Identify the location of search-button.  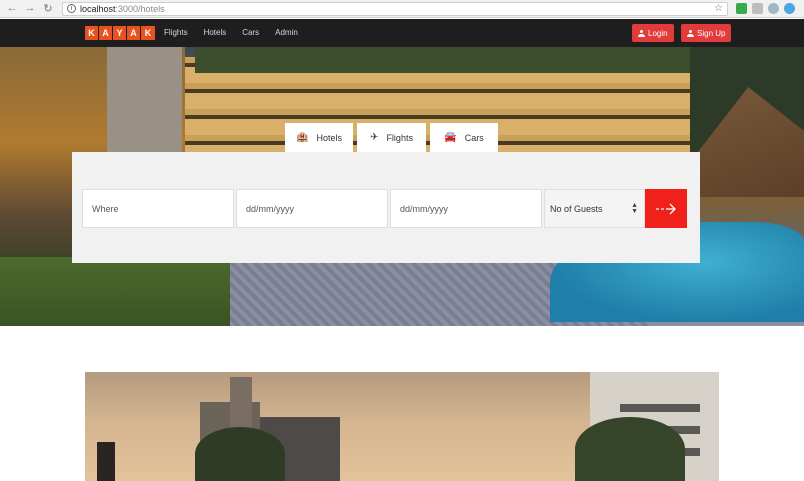
(666, 208).